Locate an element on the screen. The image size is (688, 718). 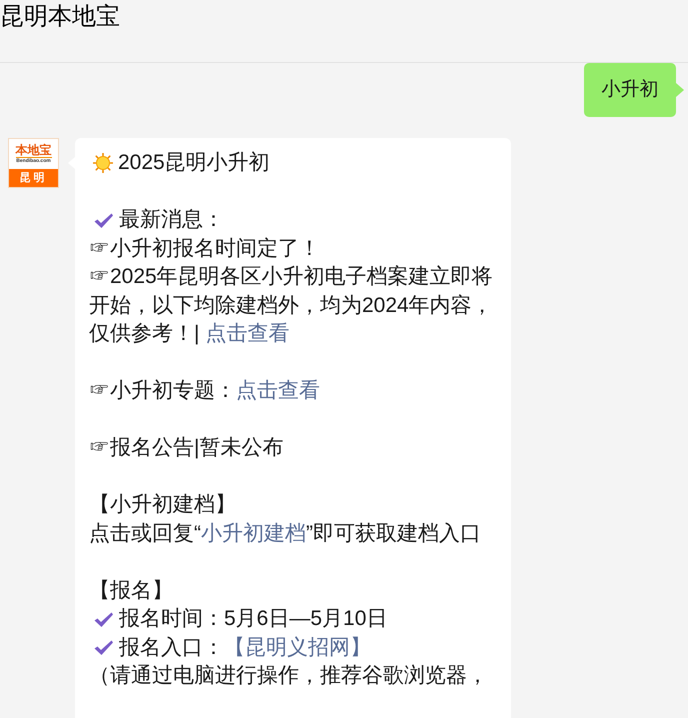
logo-brand: 本地宝 is located at coordinates (34, 151).